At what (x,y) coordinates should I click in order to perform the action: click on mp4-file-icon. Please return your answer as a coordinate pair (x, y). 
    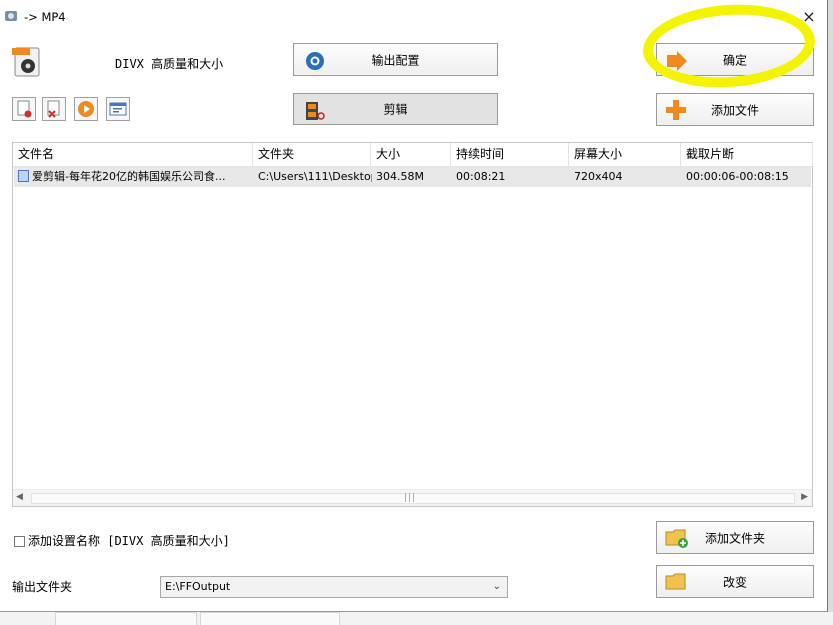
    Looking at the image, I should click on (26, 62).